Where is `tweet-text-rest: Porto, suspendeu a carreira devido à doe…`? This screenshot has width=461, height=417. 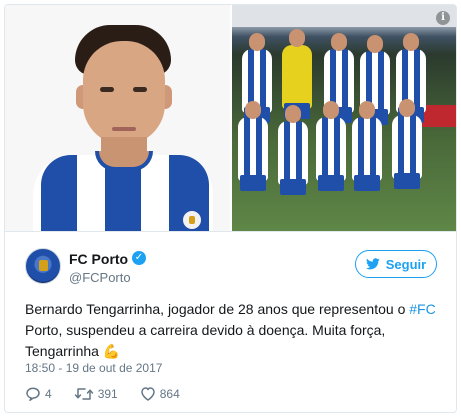 tweet-text-rest: Porto, suspendeu a carreira devido à doe… is located at coordinates (205, 340).